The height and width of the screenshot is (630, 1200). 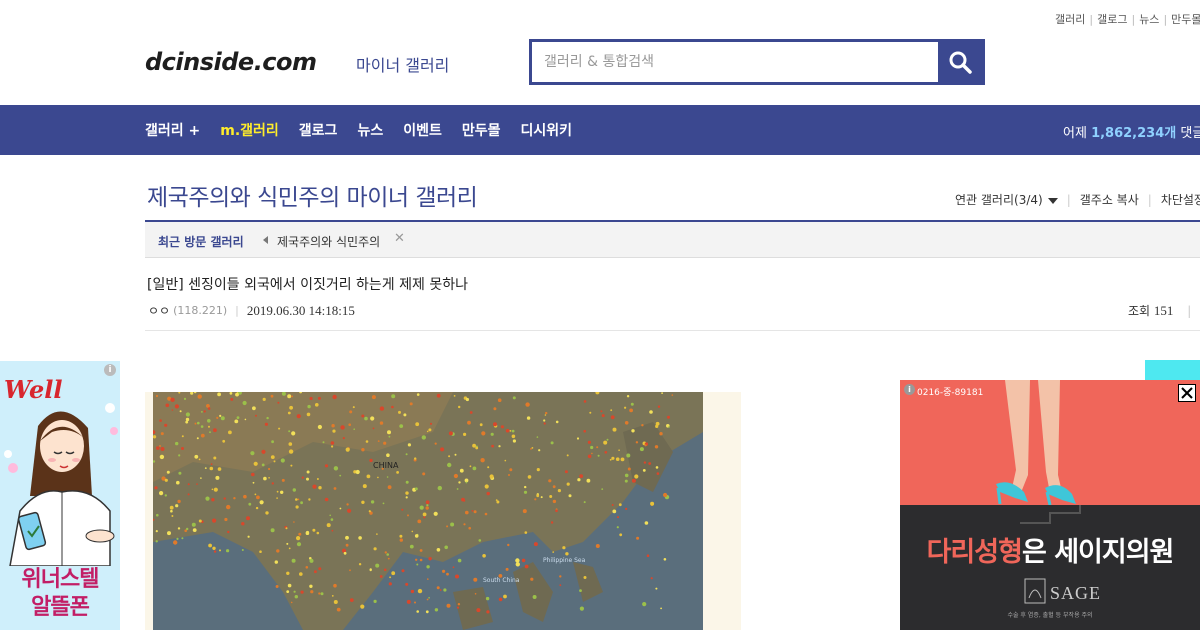 I want to click on search-input, so click(x=735, y=62).